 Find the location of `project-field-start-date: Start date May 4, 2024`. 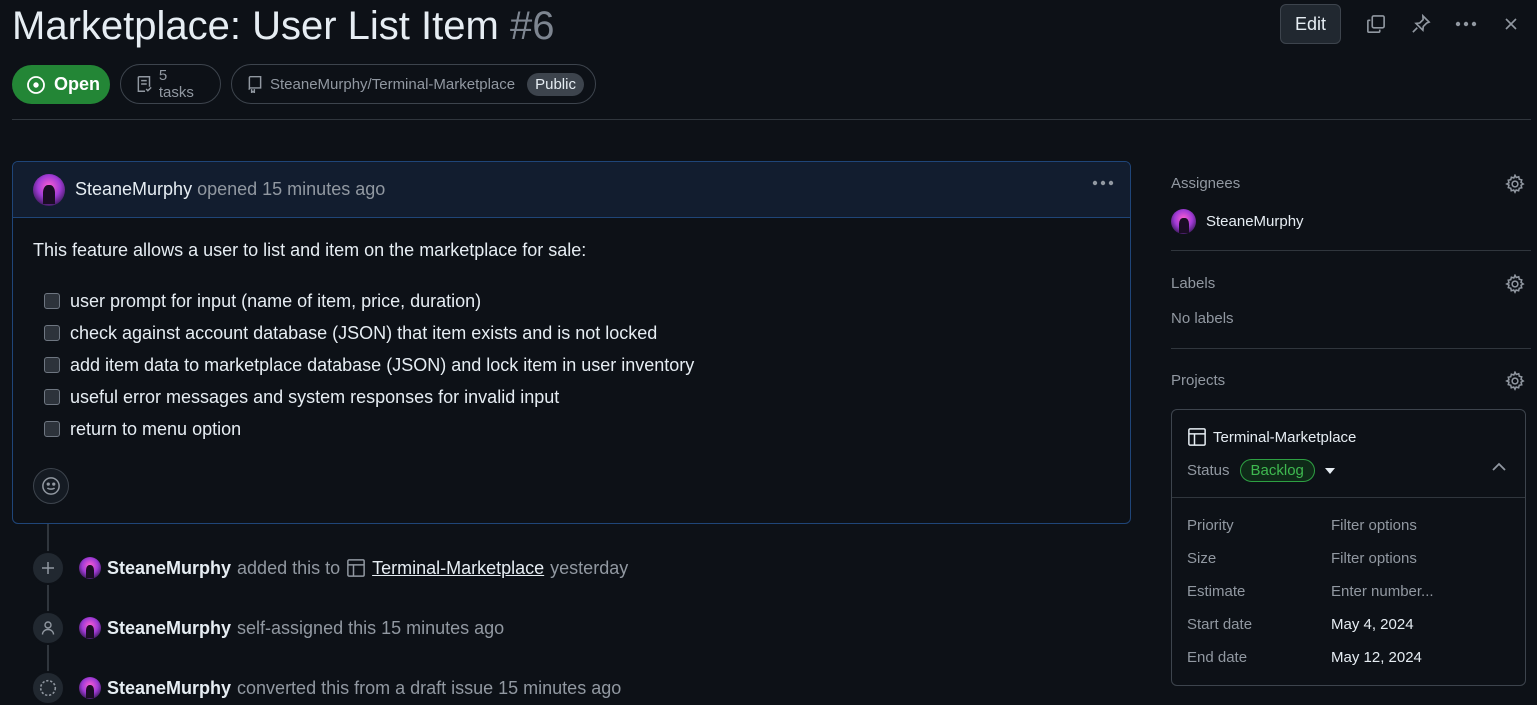

project-field-start-date: Start date May 4, 2024 is located at coordinates (1352, 624).